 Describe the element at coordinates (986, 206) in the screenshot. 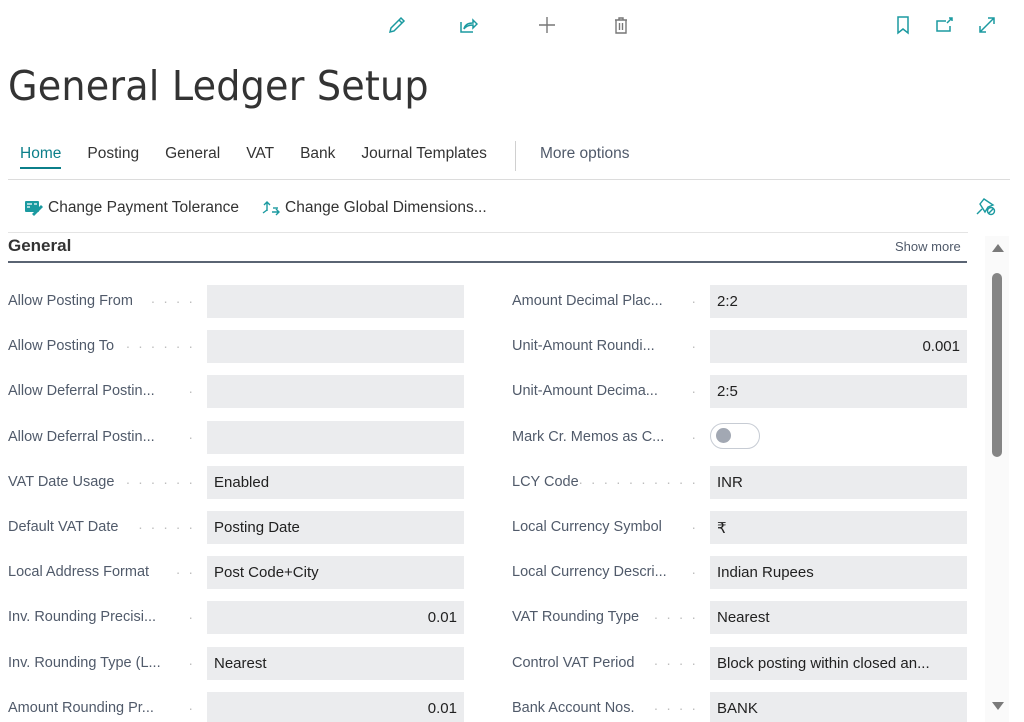

I see `pin-actions-icon` at that location.